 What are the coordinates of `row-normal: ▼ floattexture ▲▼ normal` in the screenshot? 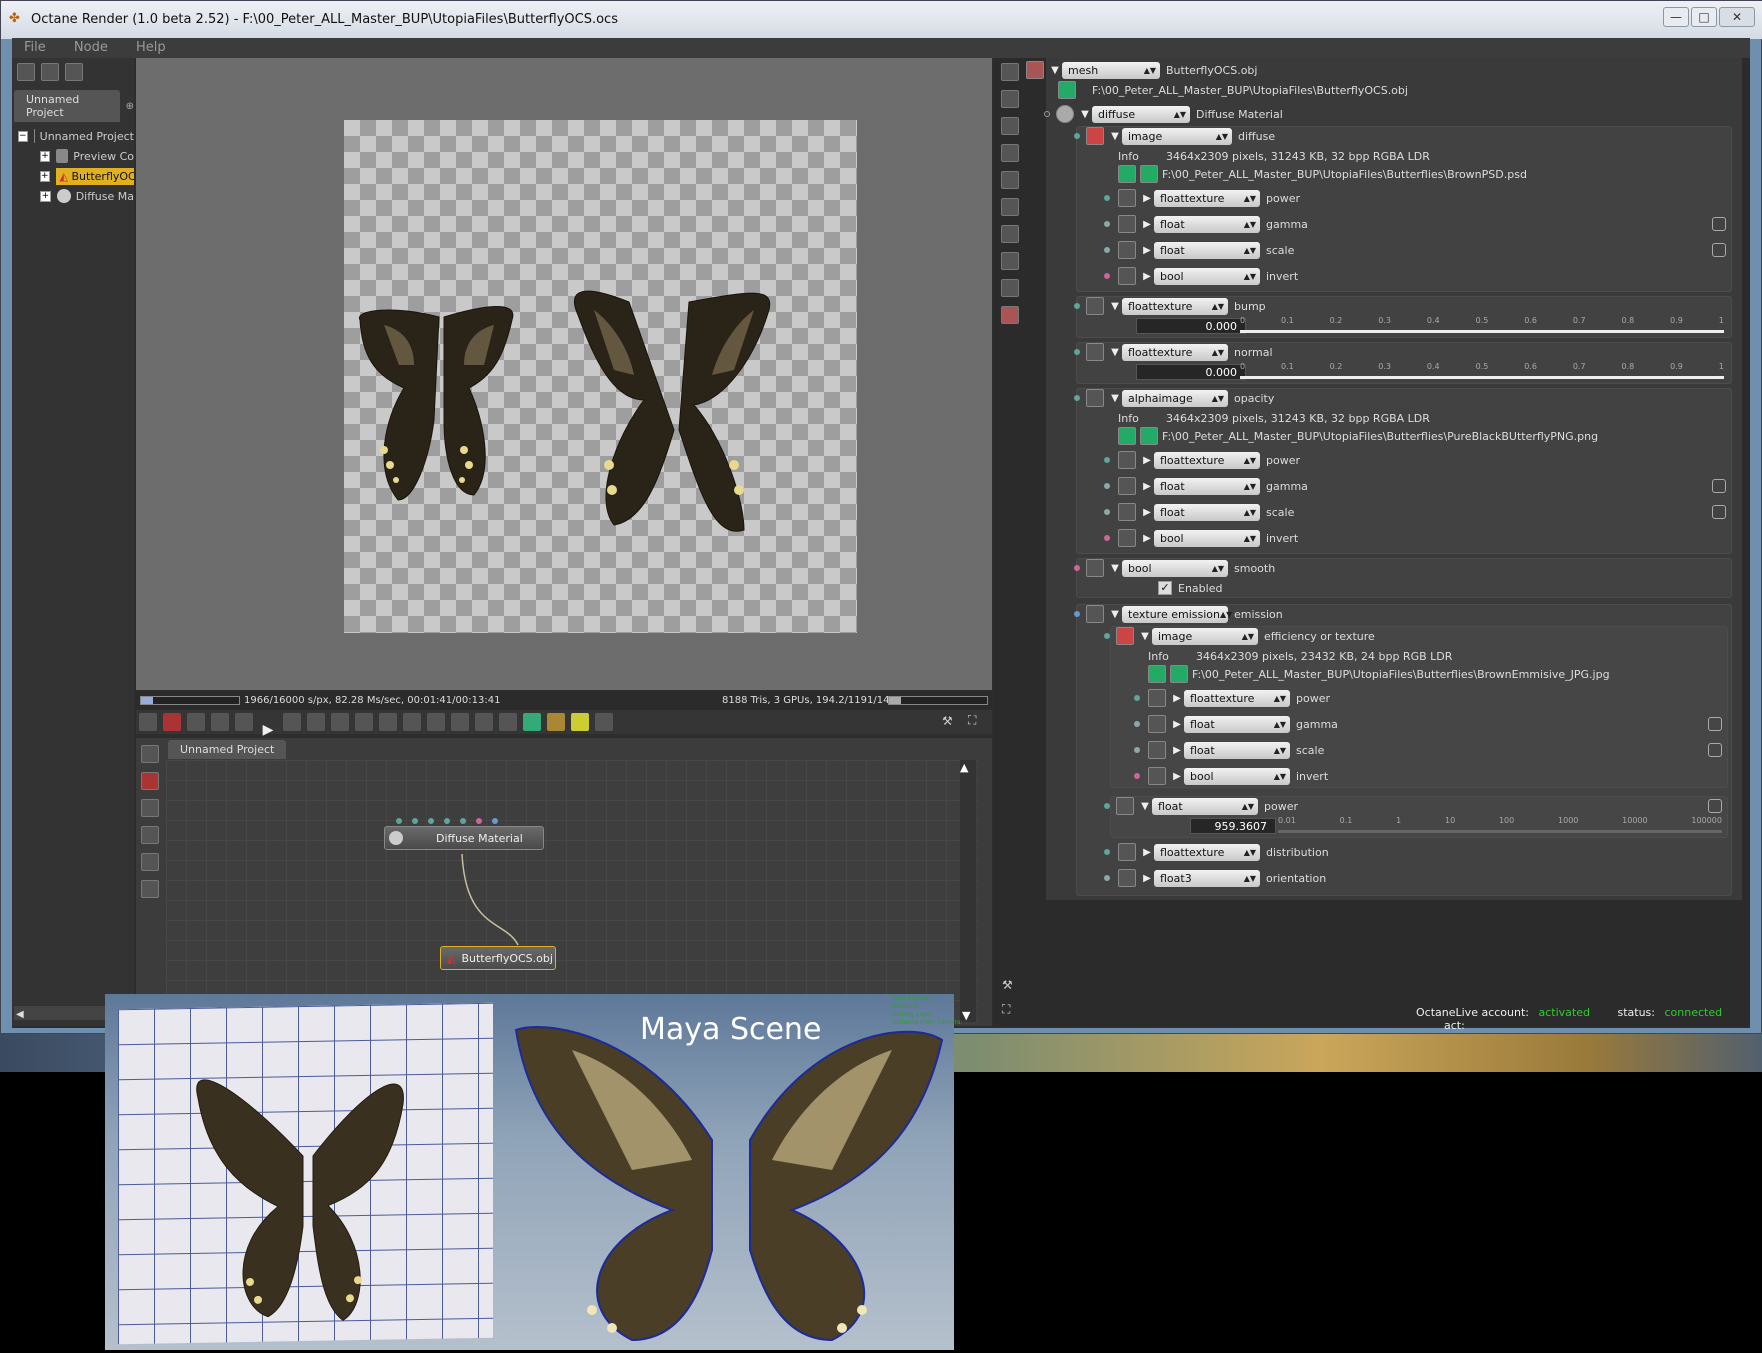 It's located at (1173, 352).